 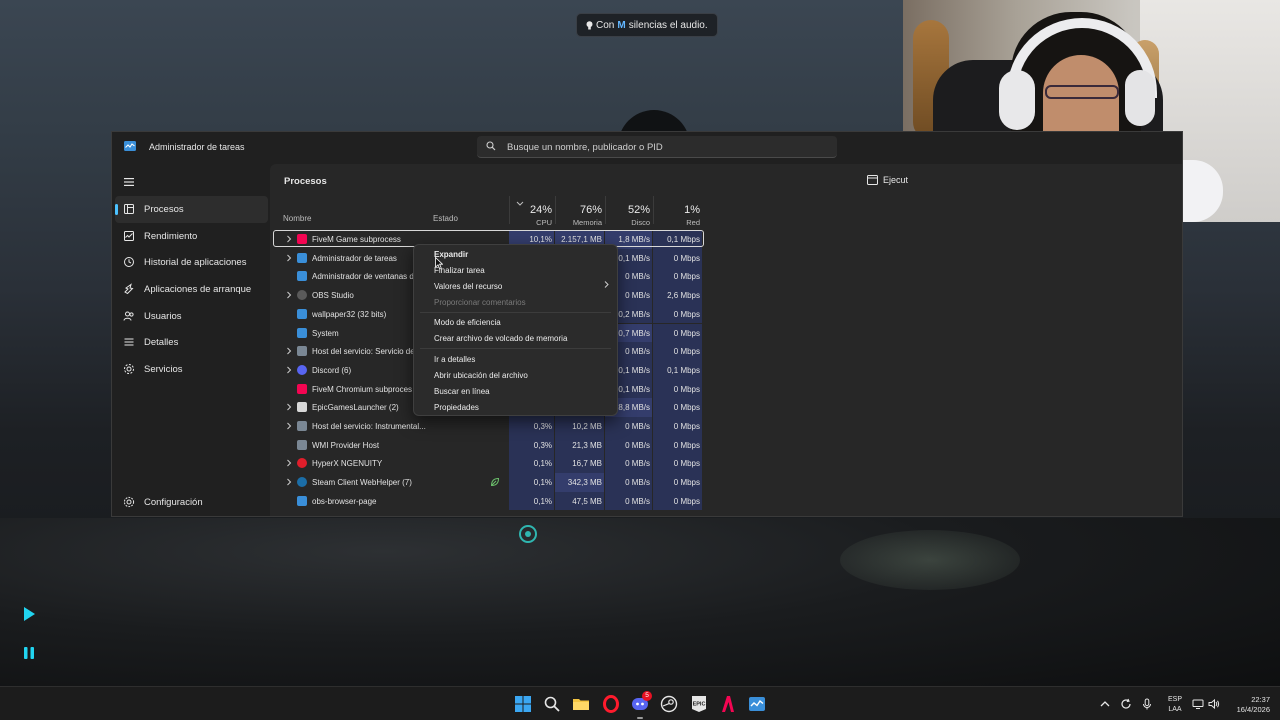 What do you see at coordinates (587, 426) in the screenshot?
I see `memory-cell: 10,2 MB` at bounding box center [587, 426].